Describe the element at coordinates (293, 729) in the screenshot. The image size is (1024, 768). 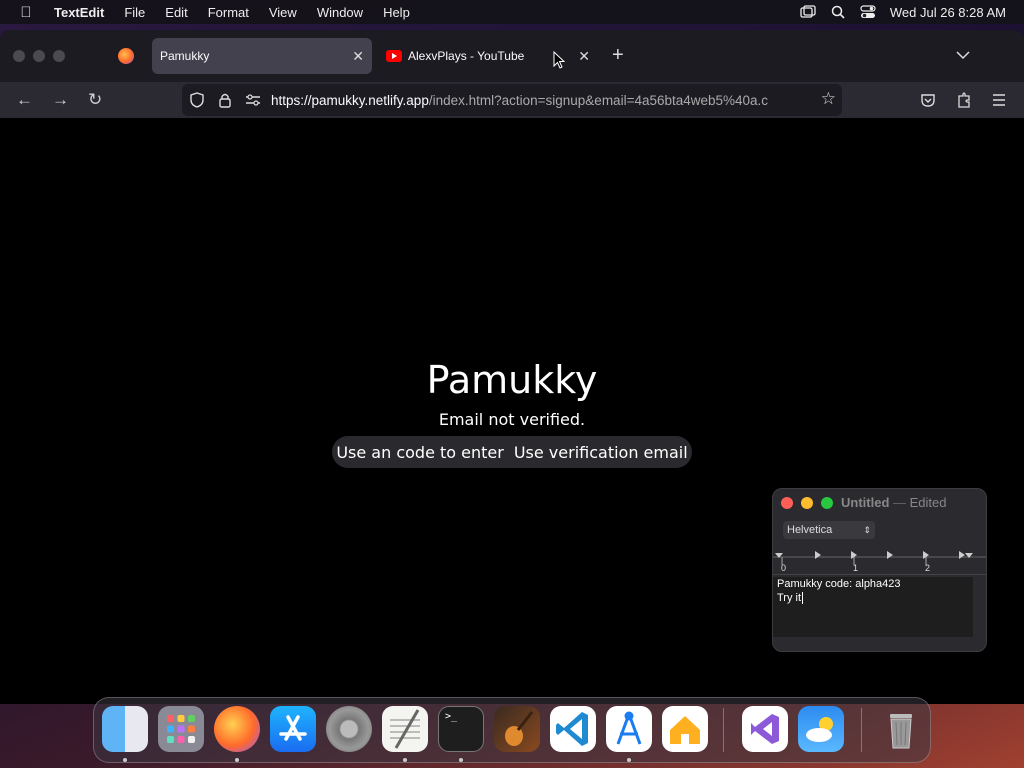
I see `app-store-icon` at that location.